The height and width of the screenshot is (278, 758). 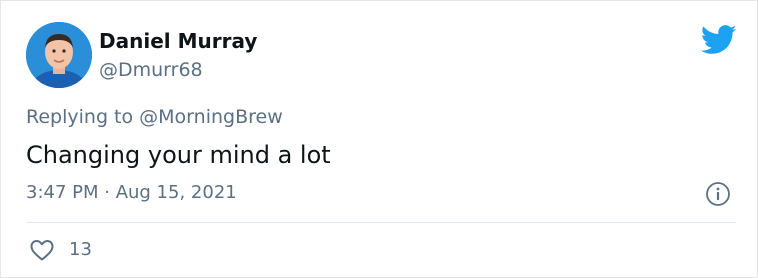 I want to click on like-button: 13, so click(x=60, y=250).